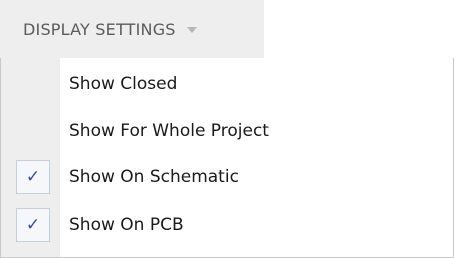 This screenshot has width=454, height=258. What do you see at coordinates (126, 225) in the screenshot?
I see `menu-item-label: Show On PCB` at bounding box center [126, 225].